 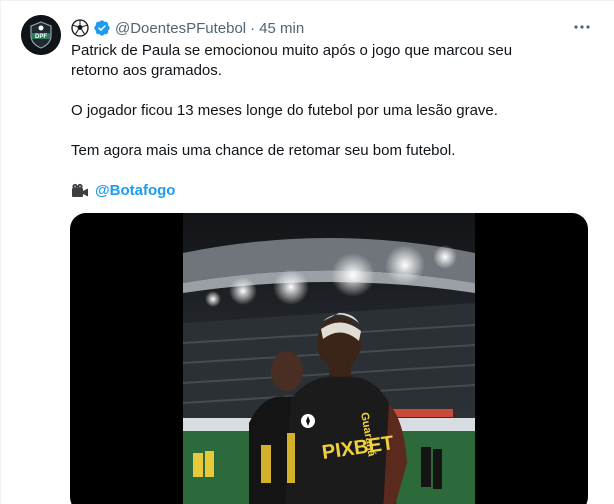 I want to click on soccer-ball-icon, so click(x=80, y=28).